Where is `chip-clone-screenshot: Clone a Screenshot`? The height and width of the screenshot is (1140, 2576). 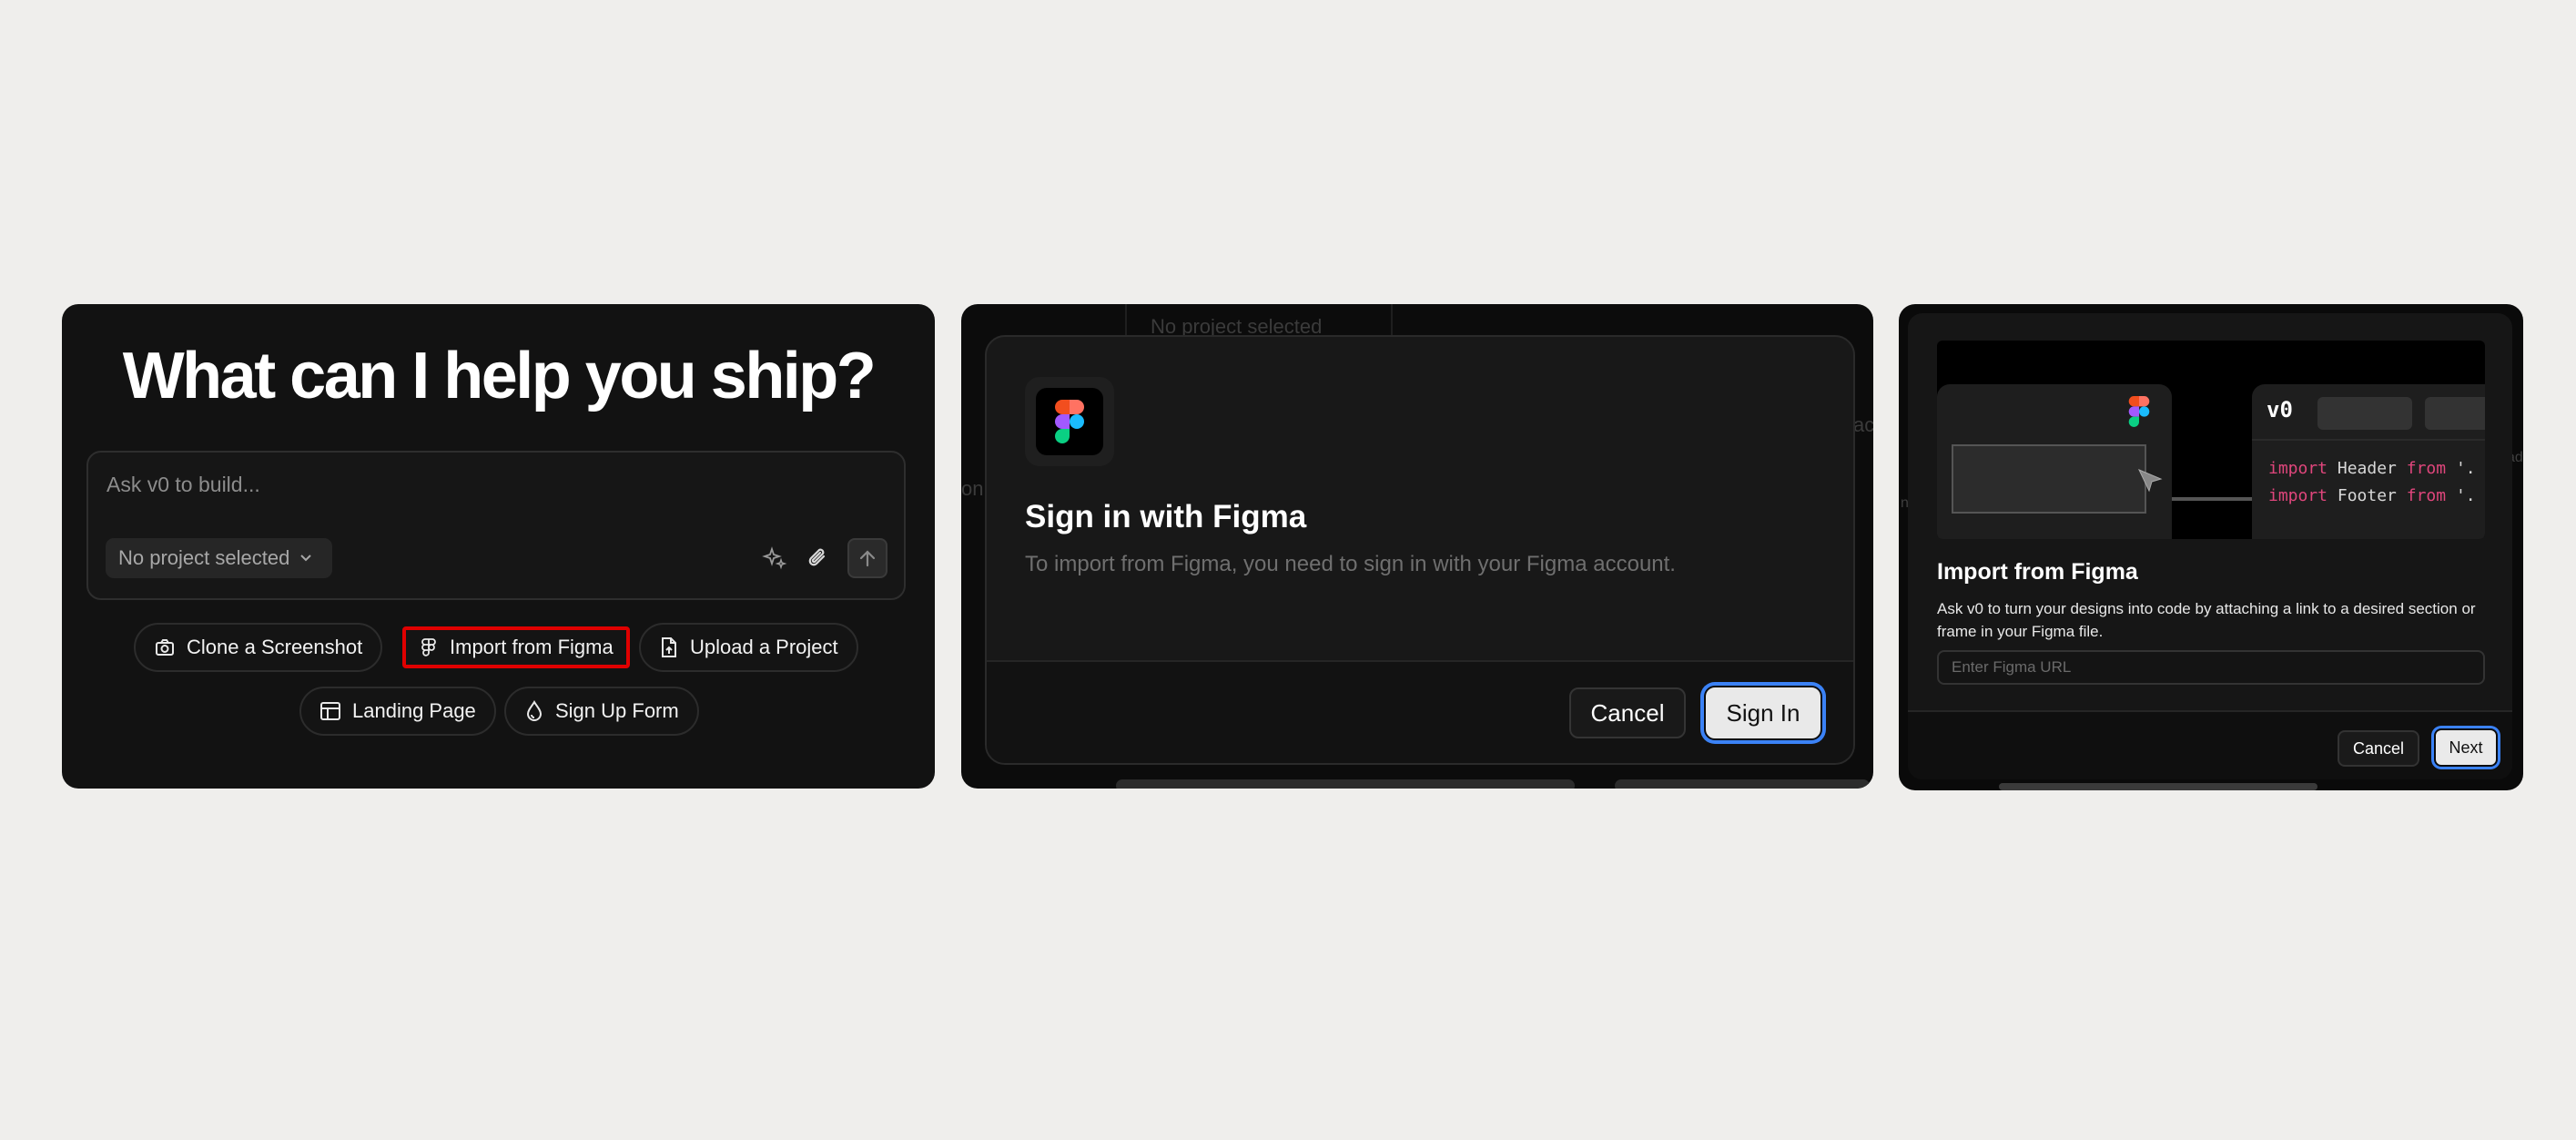
chip-clone-screenshot: Clone a Screenshot is located at coordinates (258, 647).